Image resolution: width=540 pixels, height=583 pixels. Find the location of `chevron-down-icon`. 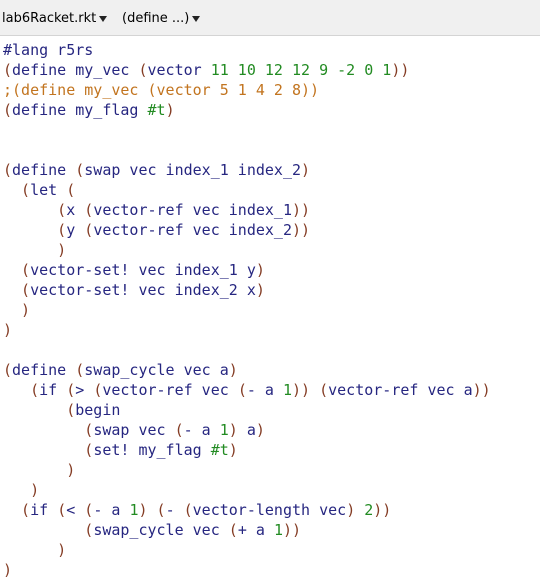

chevron-down-icon is located at coordinates (196, 19).